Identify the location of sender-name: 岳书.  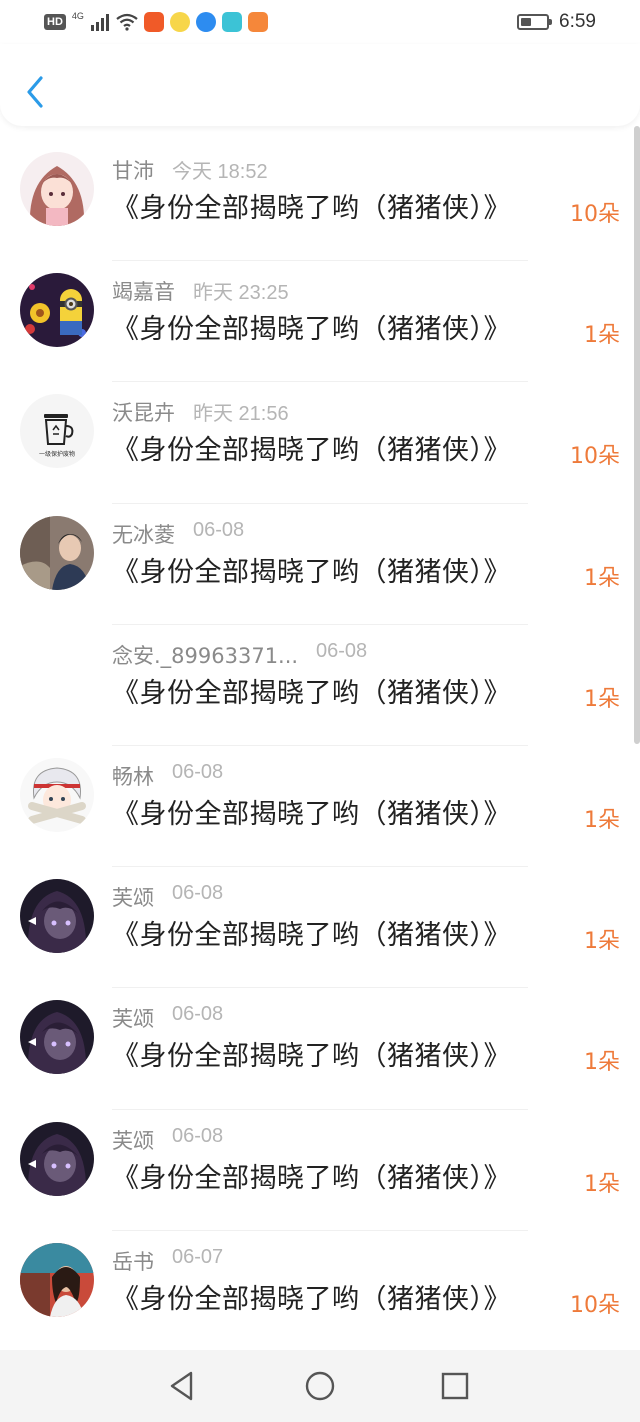
(133, 1261).